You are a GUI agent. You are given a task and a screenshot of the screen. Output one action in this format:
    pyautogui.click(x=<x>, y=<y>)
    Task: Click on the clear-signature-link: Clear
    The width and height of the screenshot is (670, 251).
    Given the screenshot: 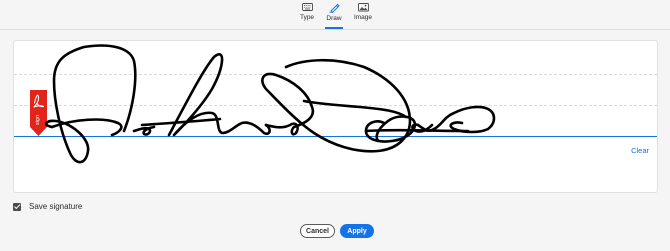 What is the action you would take?
    pyautogui.click(x=640, y=150)
    